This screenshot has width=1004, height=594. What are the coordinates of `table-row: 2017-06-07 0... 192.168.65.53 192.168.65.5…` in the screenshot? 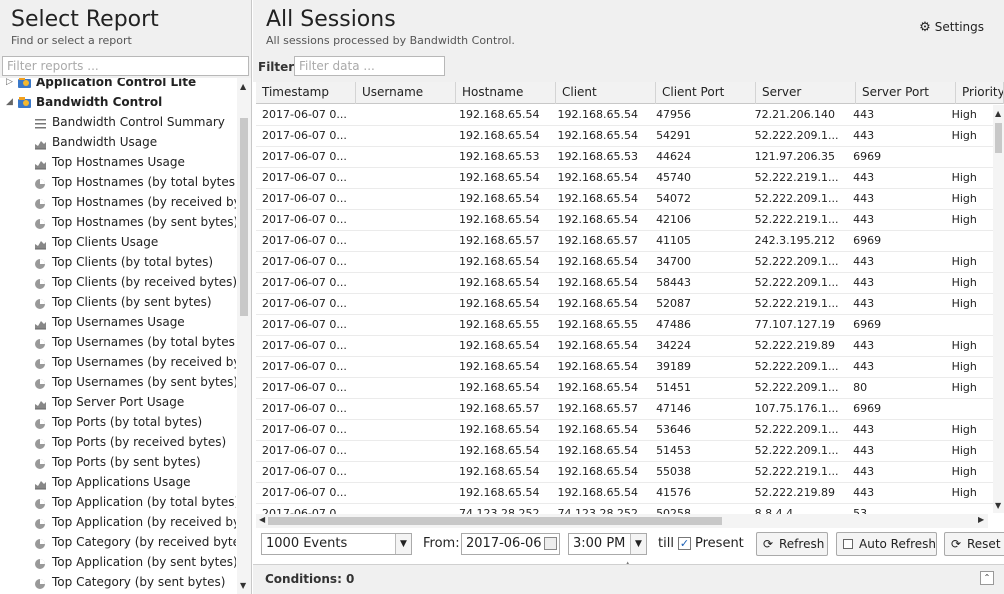 It's located at (624, 157).